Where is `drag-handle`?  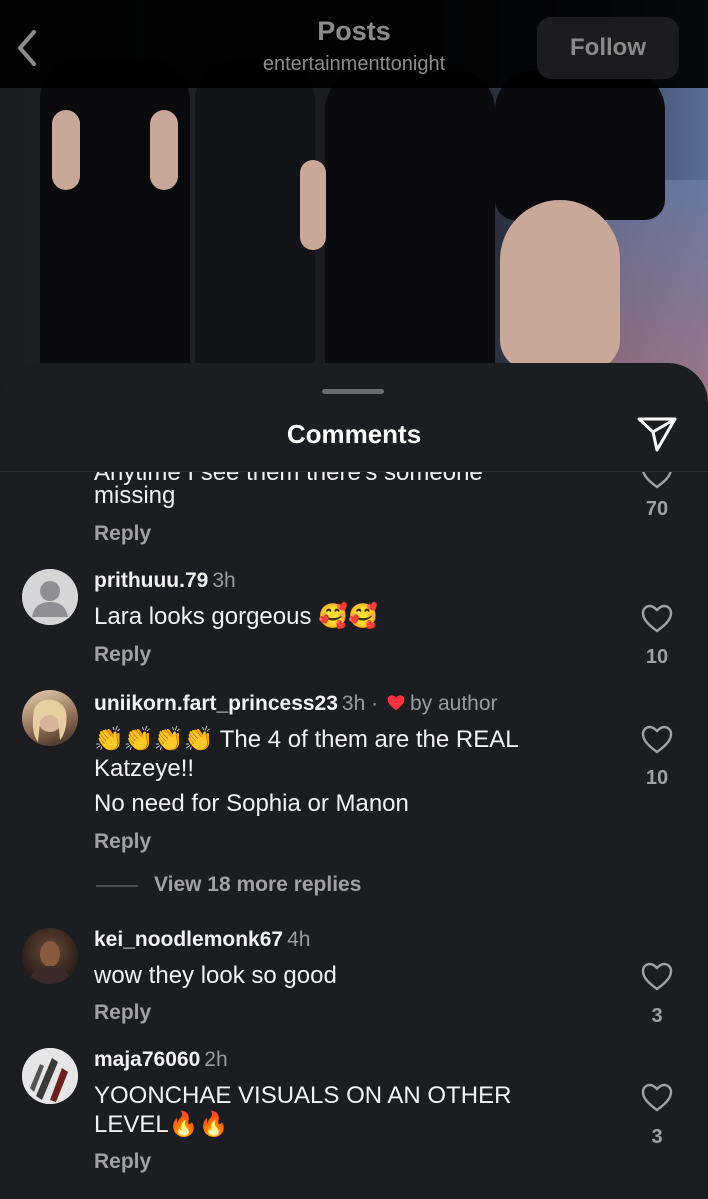 drag-handle is located at coordinates (353, 391).